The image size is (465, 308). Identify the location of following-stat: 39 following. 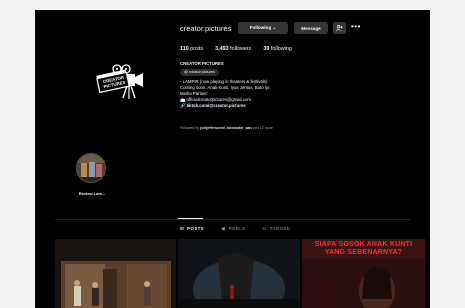
(277, 49).